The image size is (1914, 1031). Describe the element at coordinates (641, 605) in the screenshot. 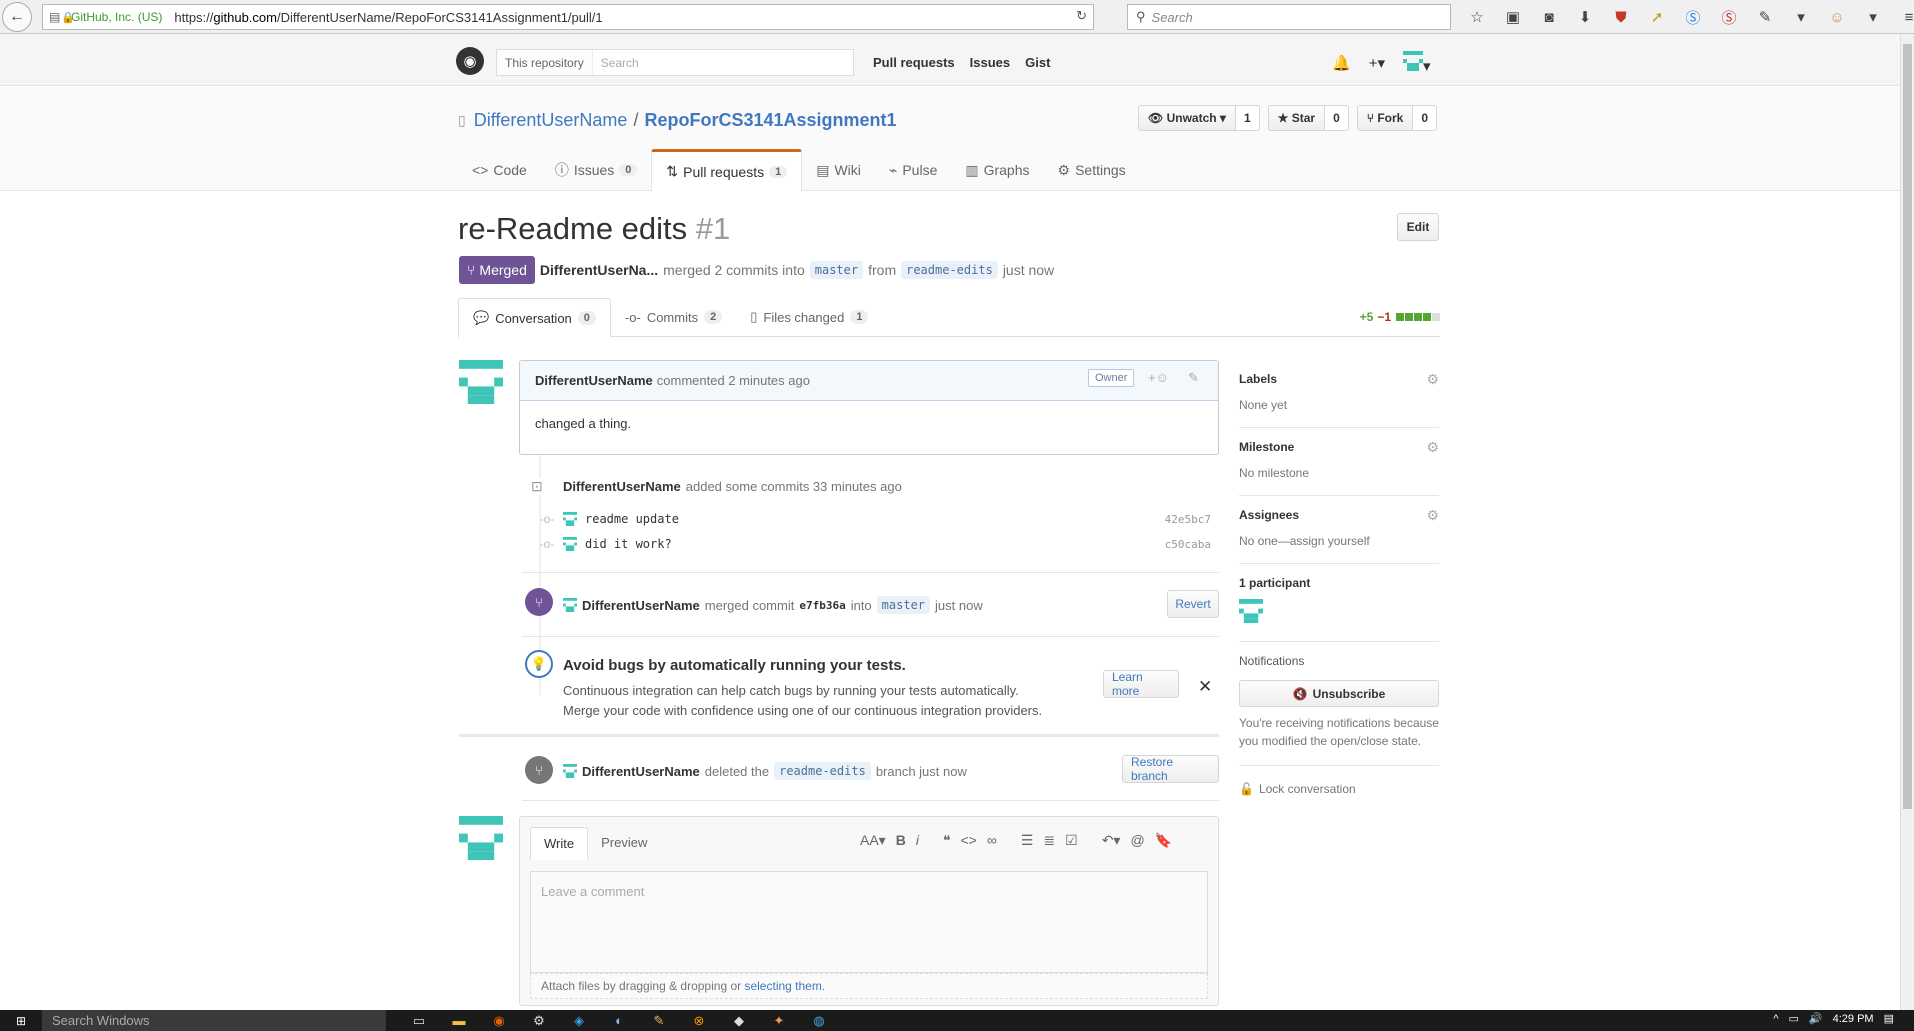

I see `merge-event-author: DifferentUserName` at that location.